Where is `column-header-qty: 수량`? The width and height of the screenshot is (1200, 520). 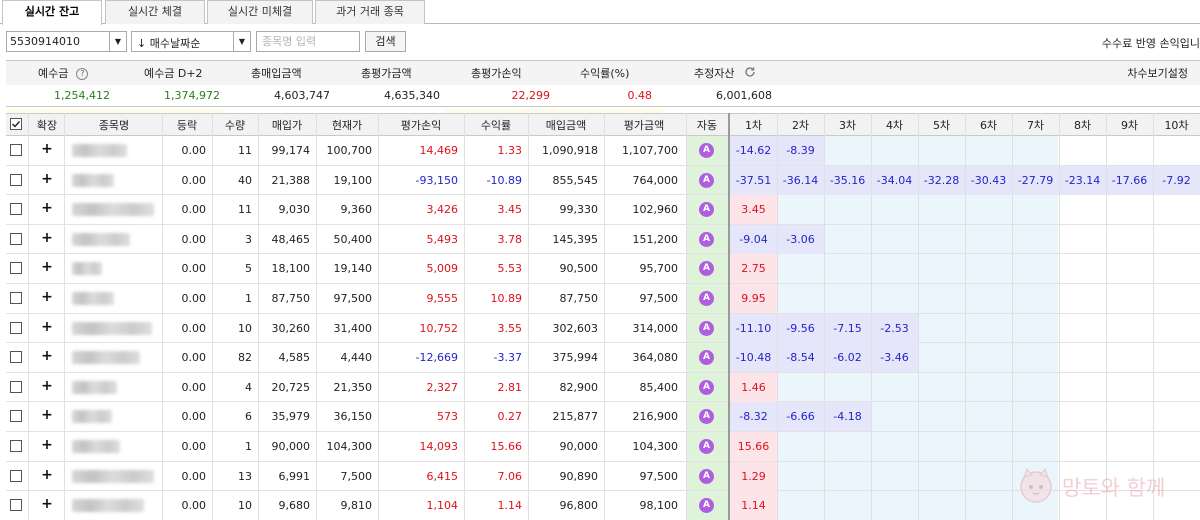
column-header-qty: 수량 is located at coordinates (235, 125).